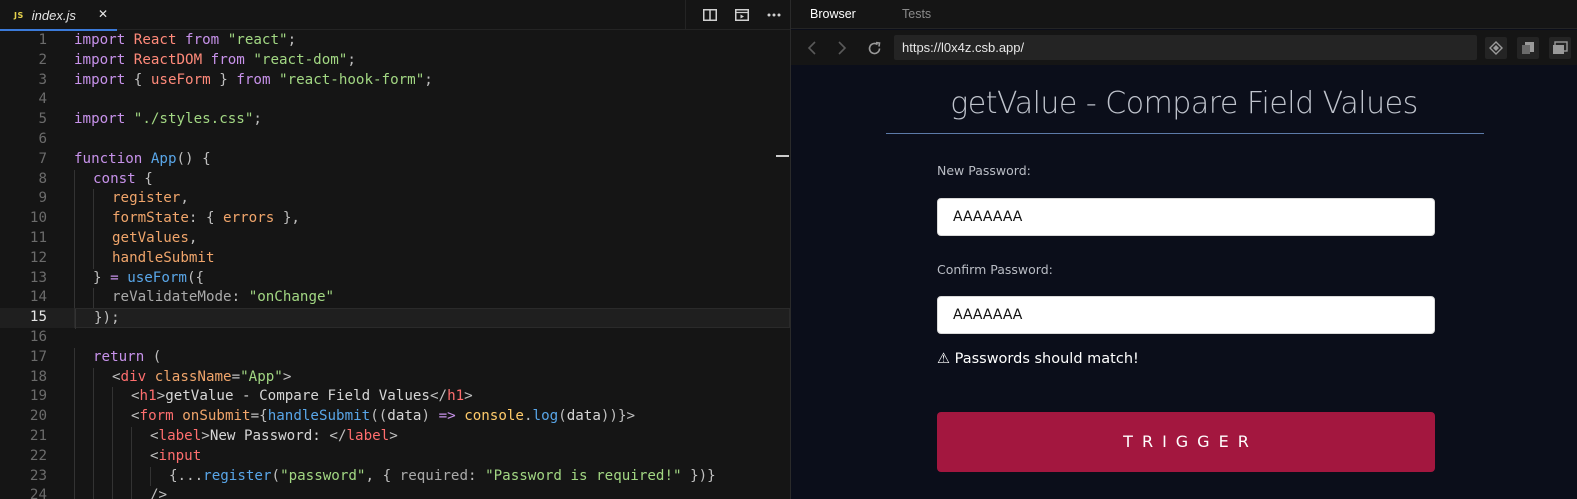 This screenshot has height=499, width=1577. I want to click on code-text: getValues,, so click(432, 238).